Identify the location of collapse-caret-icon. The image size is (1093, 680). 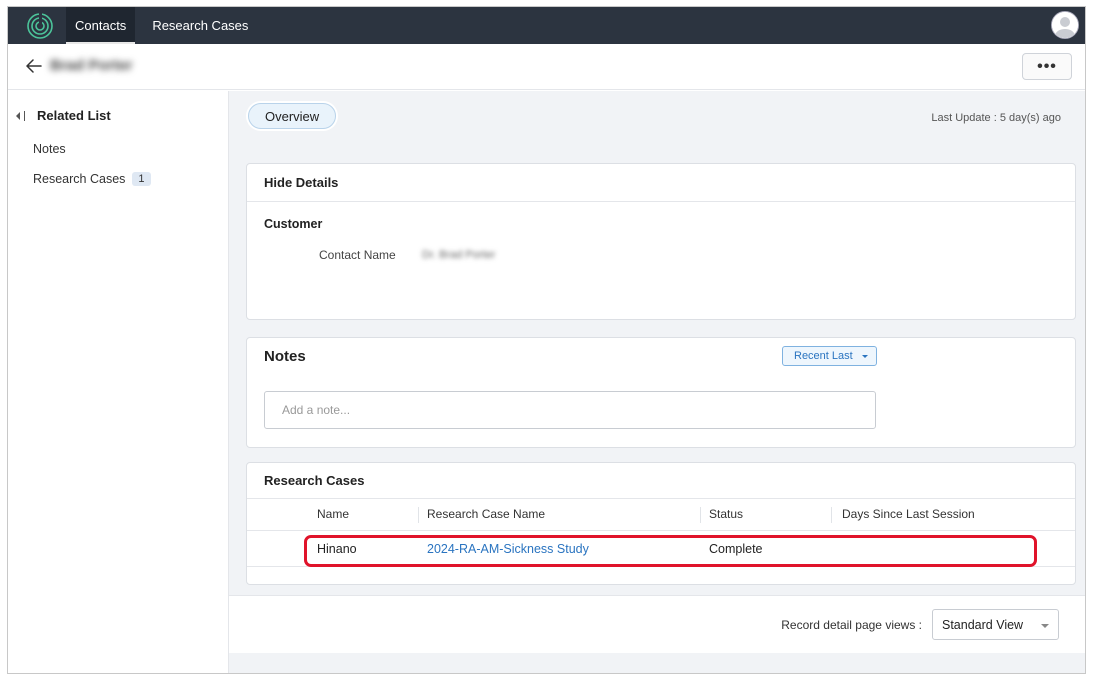
(18, 115).